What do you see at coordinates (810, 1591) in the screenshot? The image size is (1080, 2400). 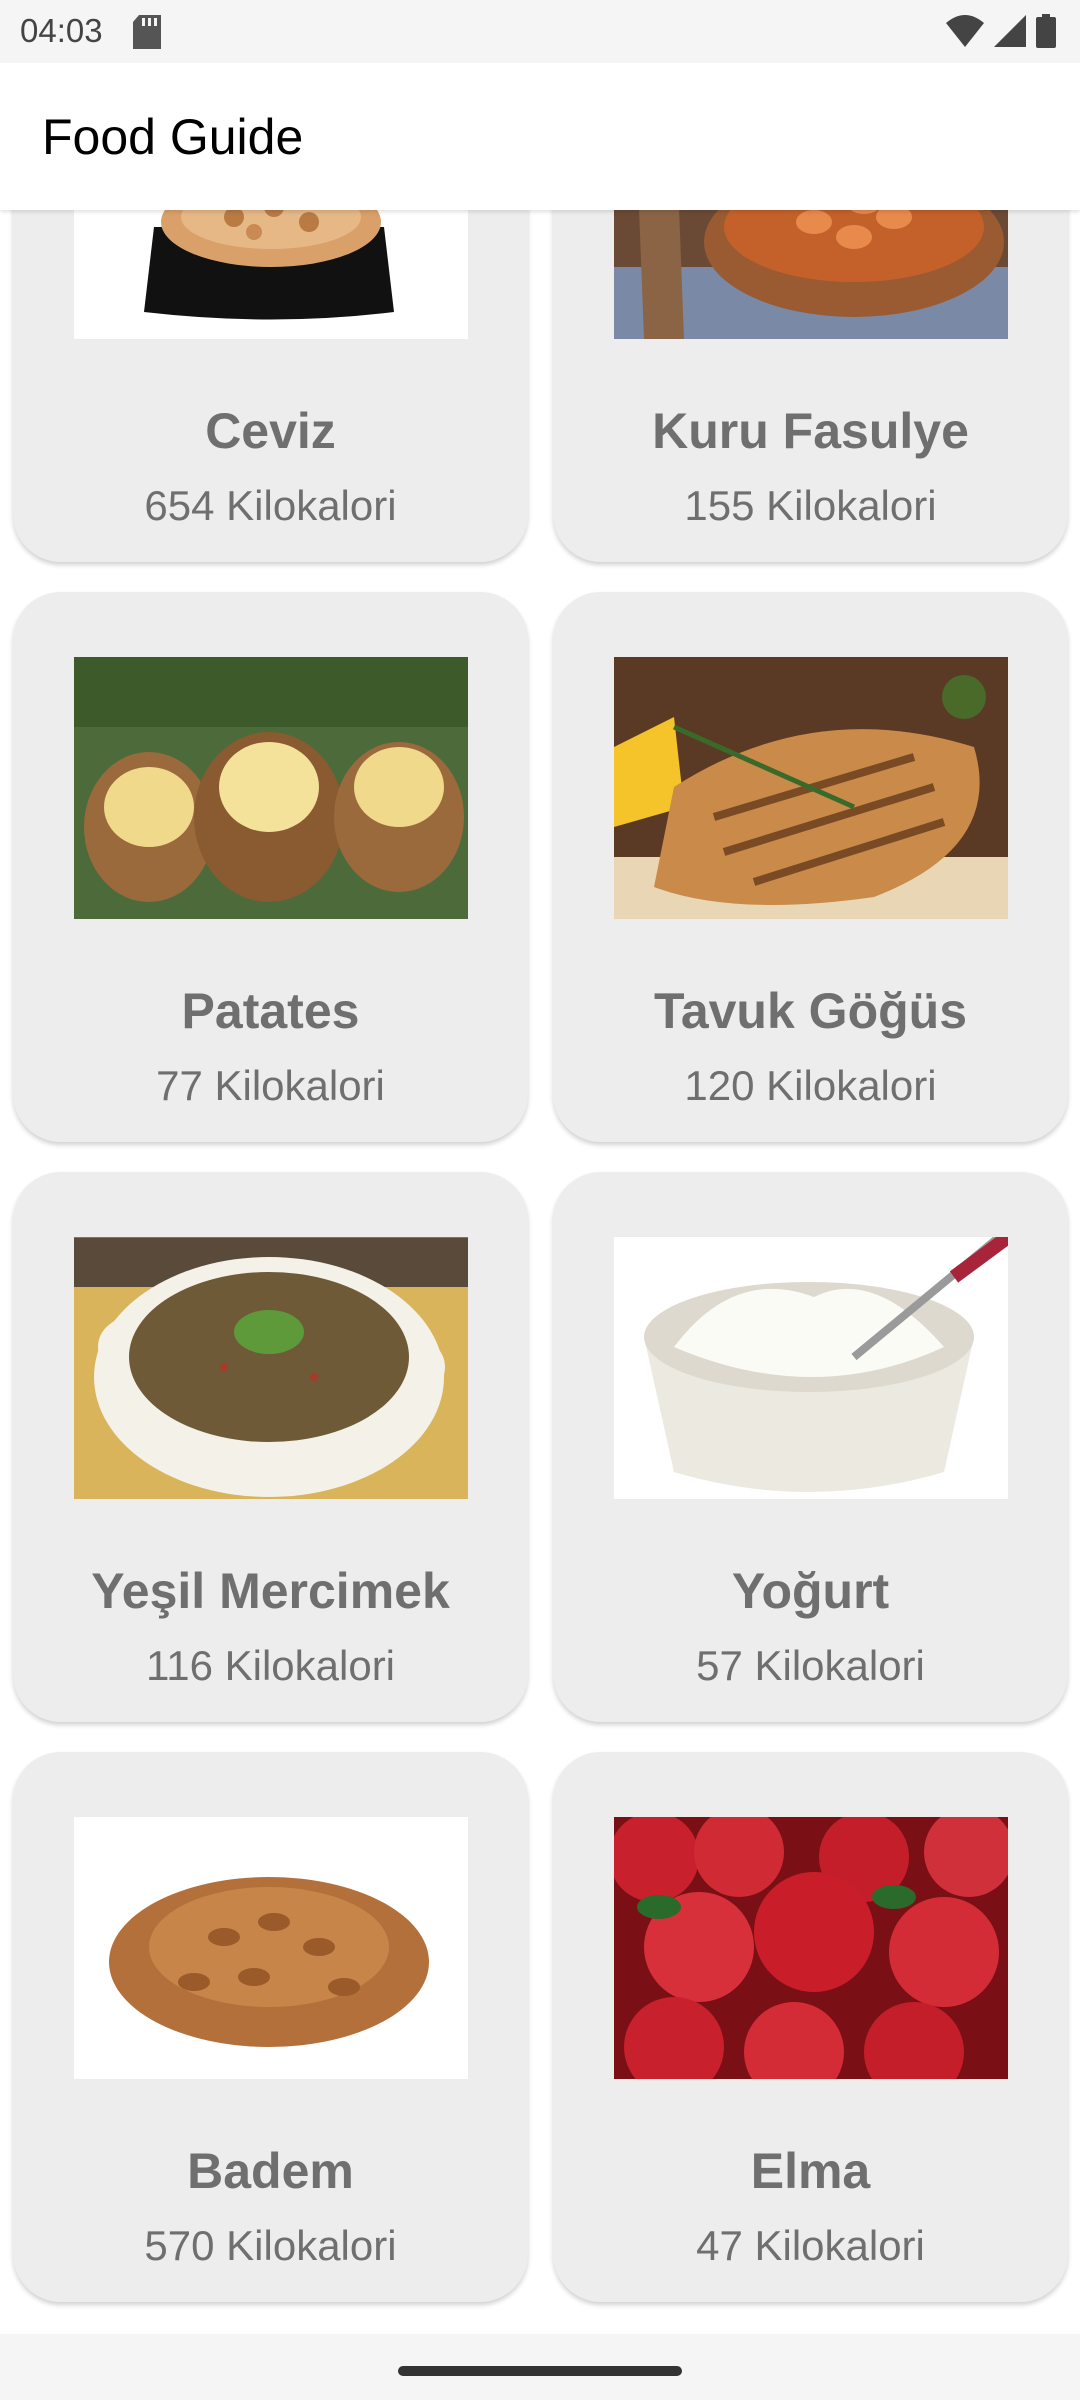 I see `food-name: Yoğurt` at bounding box center [810, 1591].